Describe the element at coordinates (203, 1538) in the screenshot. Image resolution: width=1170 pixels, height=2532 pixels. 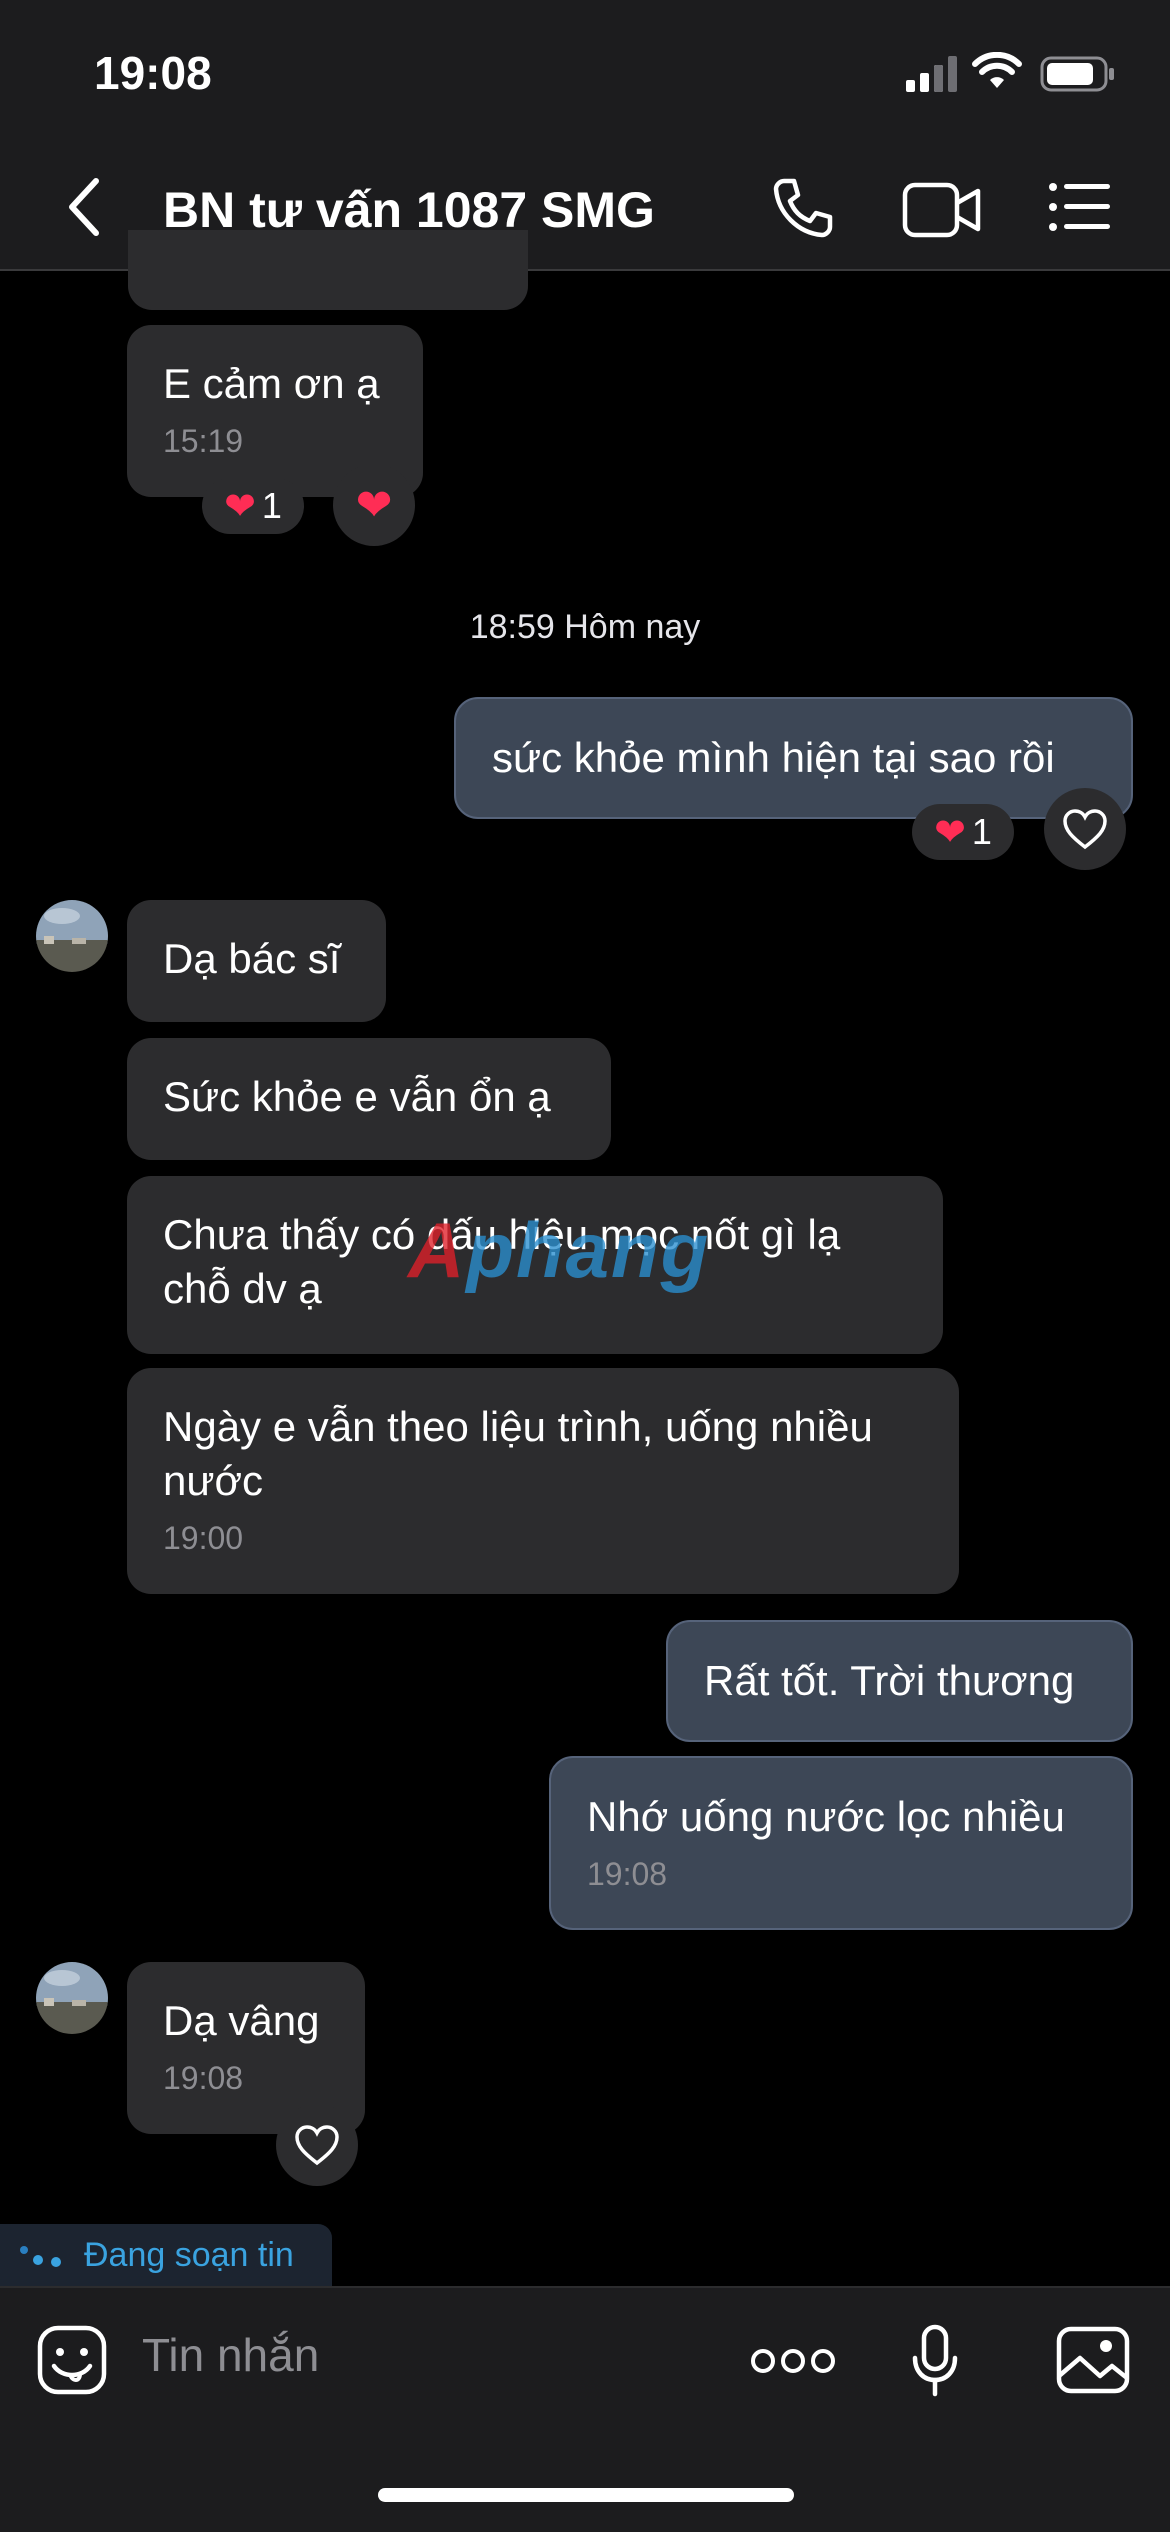
I see `message-time: 19:00` at that location.